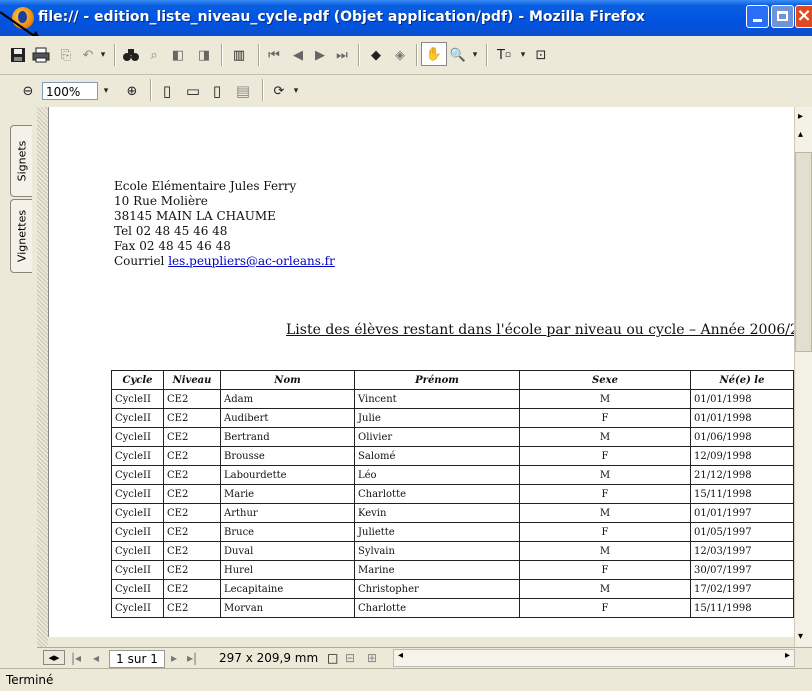  What do you see at coordinates (239, 55) in the screenshot?
I see `navigation-pane-icon: ▥` at bounding box center [239, 55].